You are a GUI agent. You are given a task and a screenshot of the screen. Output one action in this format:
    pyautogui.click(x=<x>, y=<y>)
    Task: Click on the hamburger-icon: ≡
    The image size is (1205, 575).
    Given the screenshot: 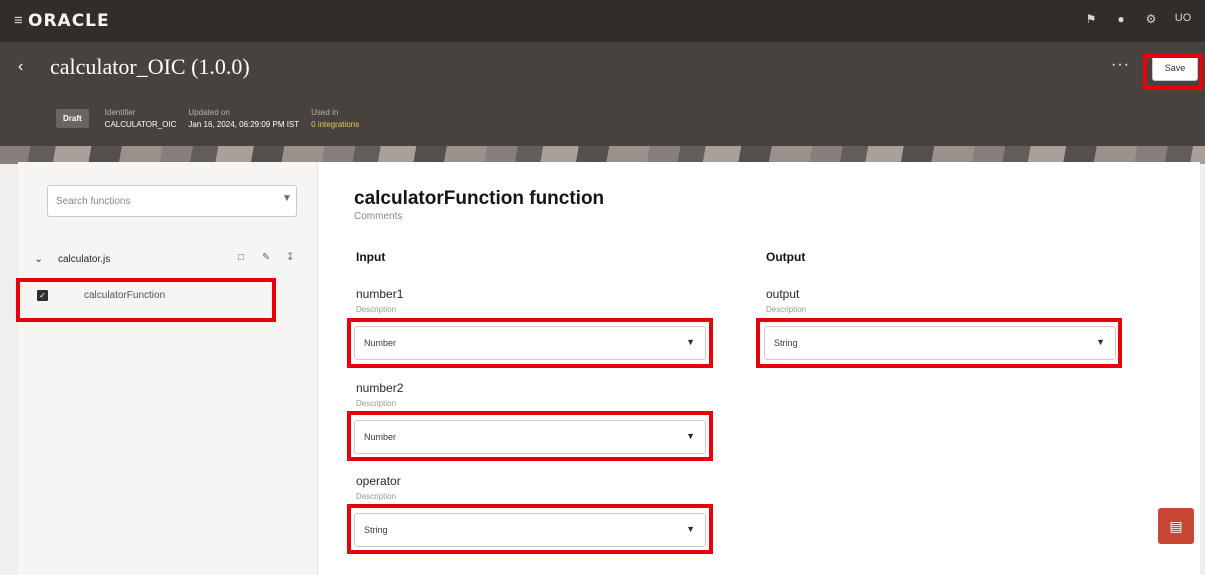 What is the action you would take?
    pyautogui.click(x=18, y=20)
    